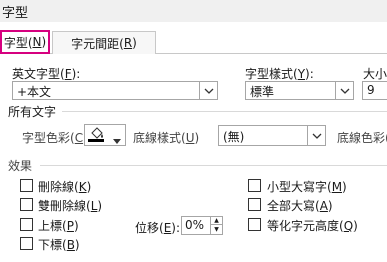 This screenshot has height=262, width=387. Describe the element at coordinates (20, 166) in the screenshot. I see `effects-heading: 效果` at that location.